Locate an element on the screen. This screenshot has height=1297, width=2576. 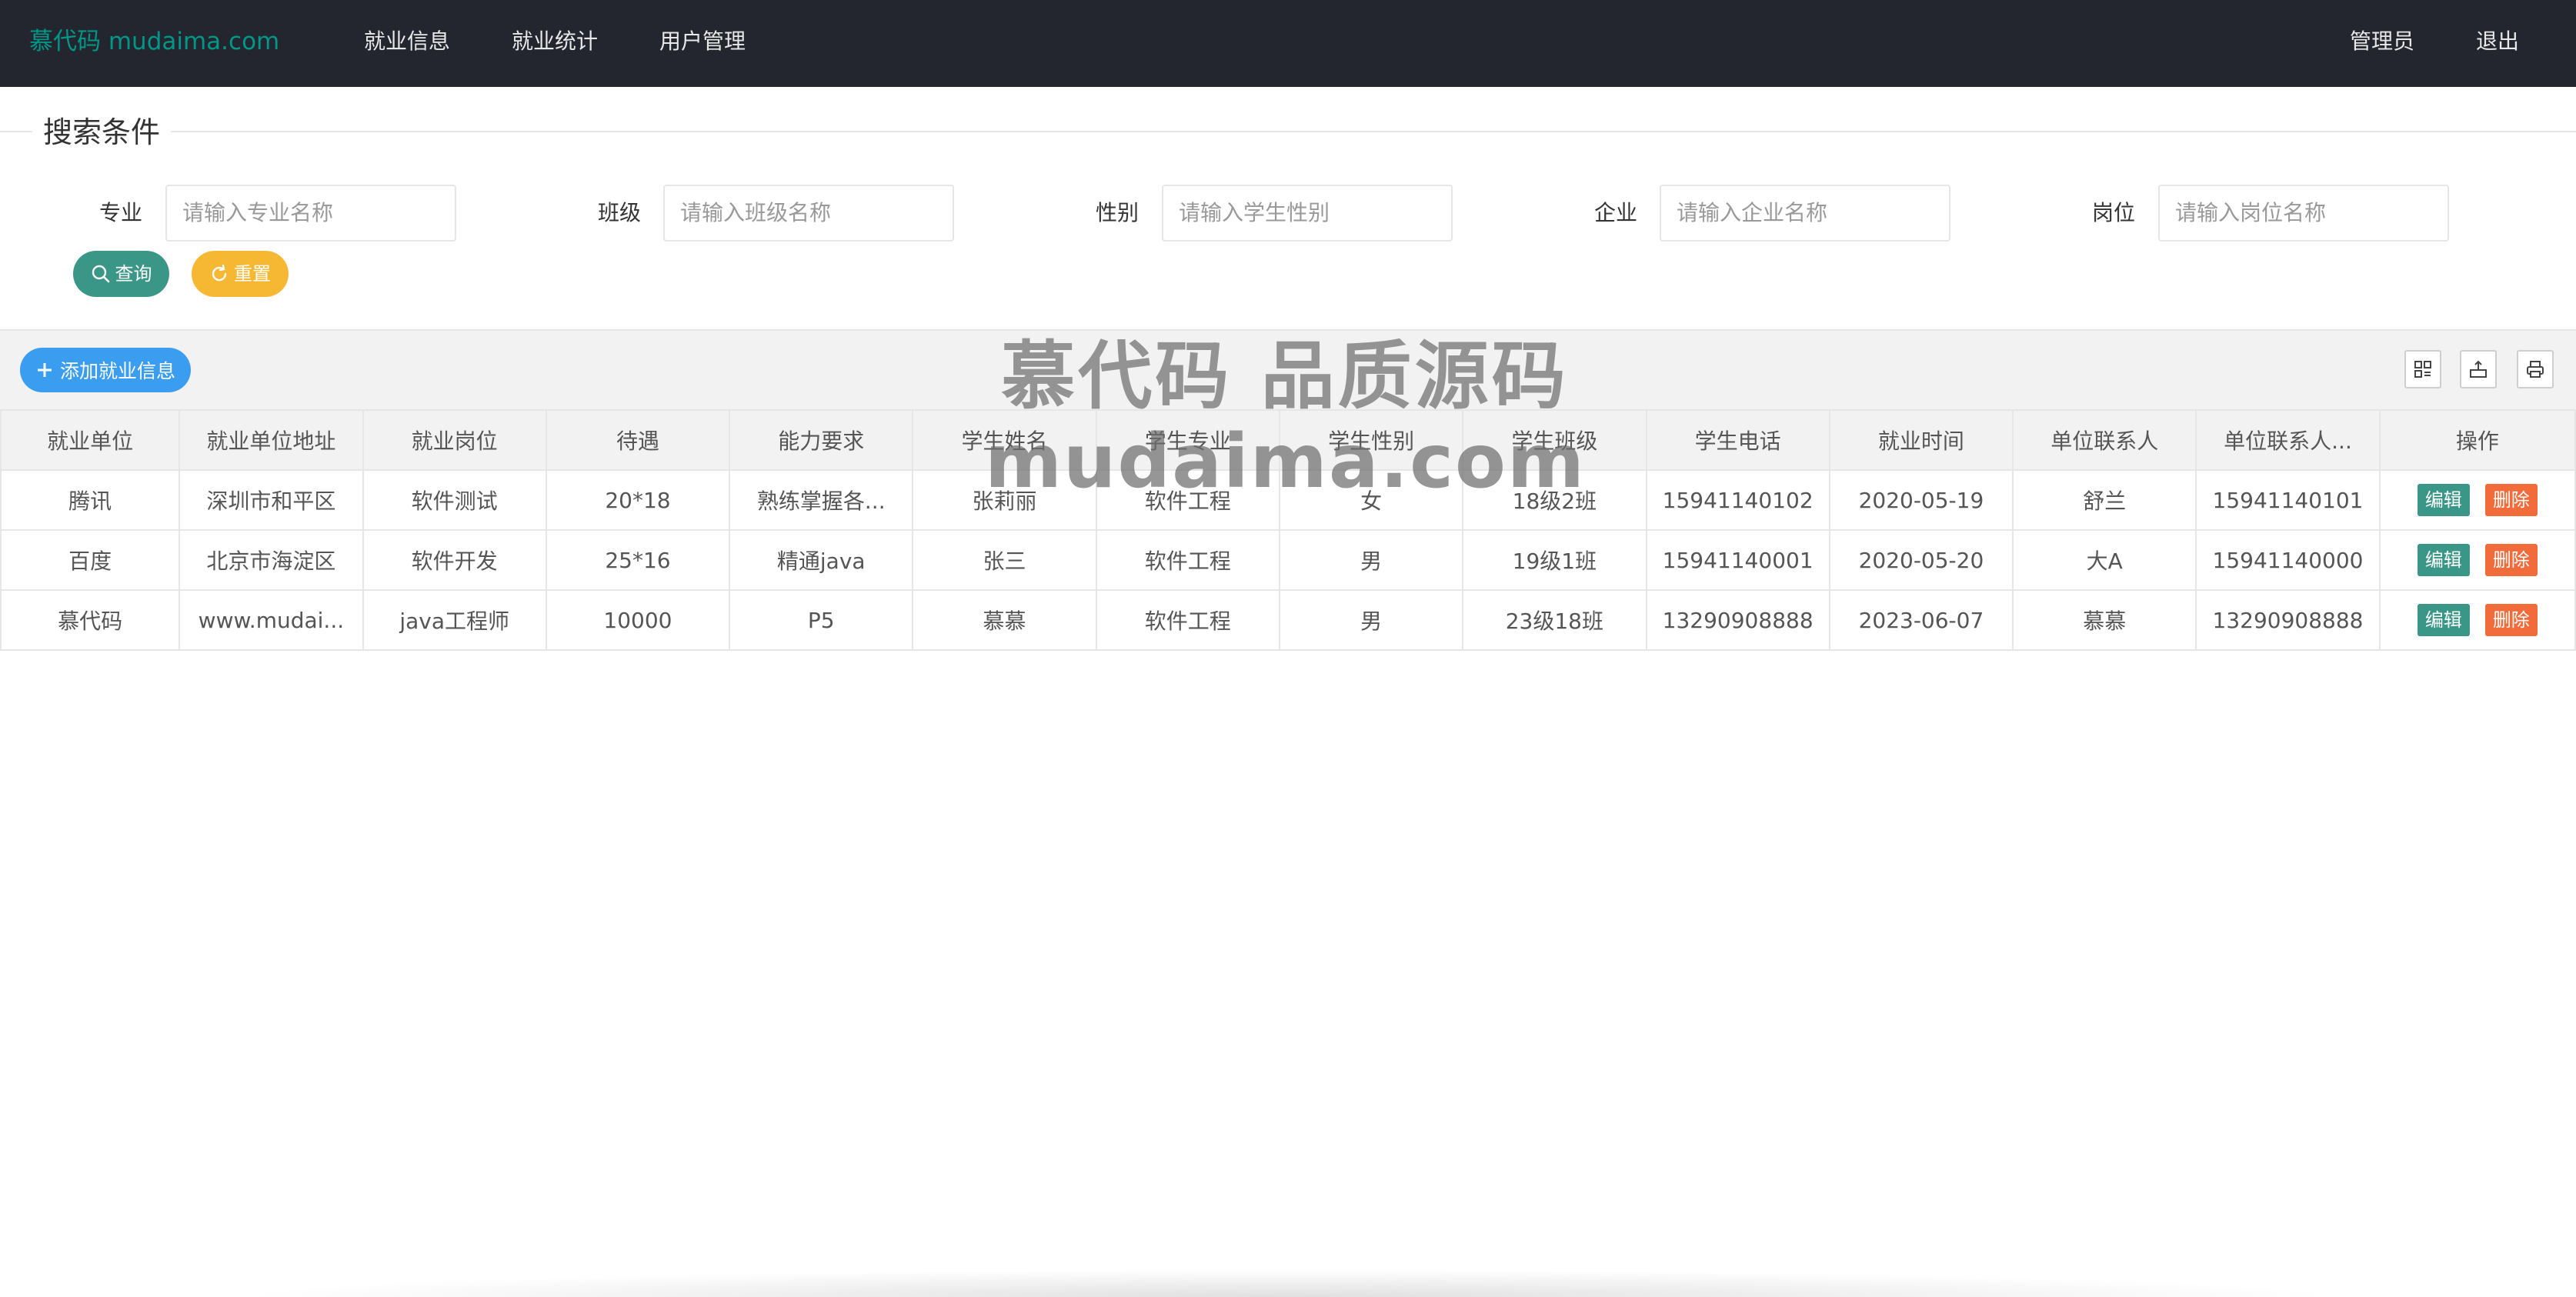
add-employment-button: 添加就业信息 is located at coordinates (106, 370).